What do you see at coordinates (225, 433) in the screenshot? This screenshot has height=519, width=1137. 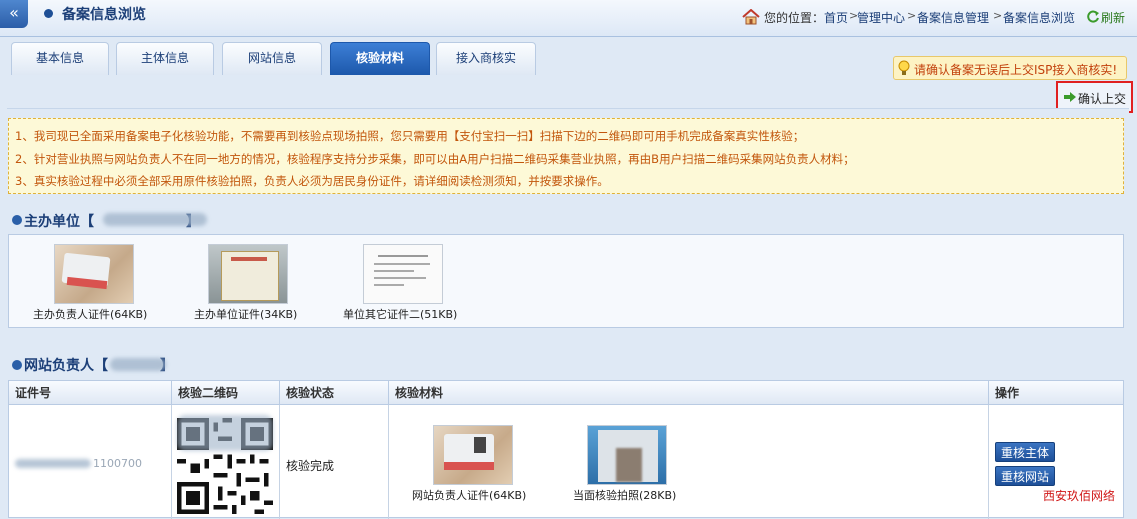 I see `redacted-qr-area` at bounding box center [225, 433].